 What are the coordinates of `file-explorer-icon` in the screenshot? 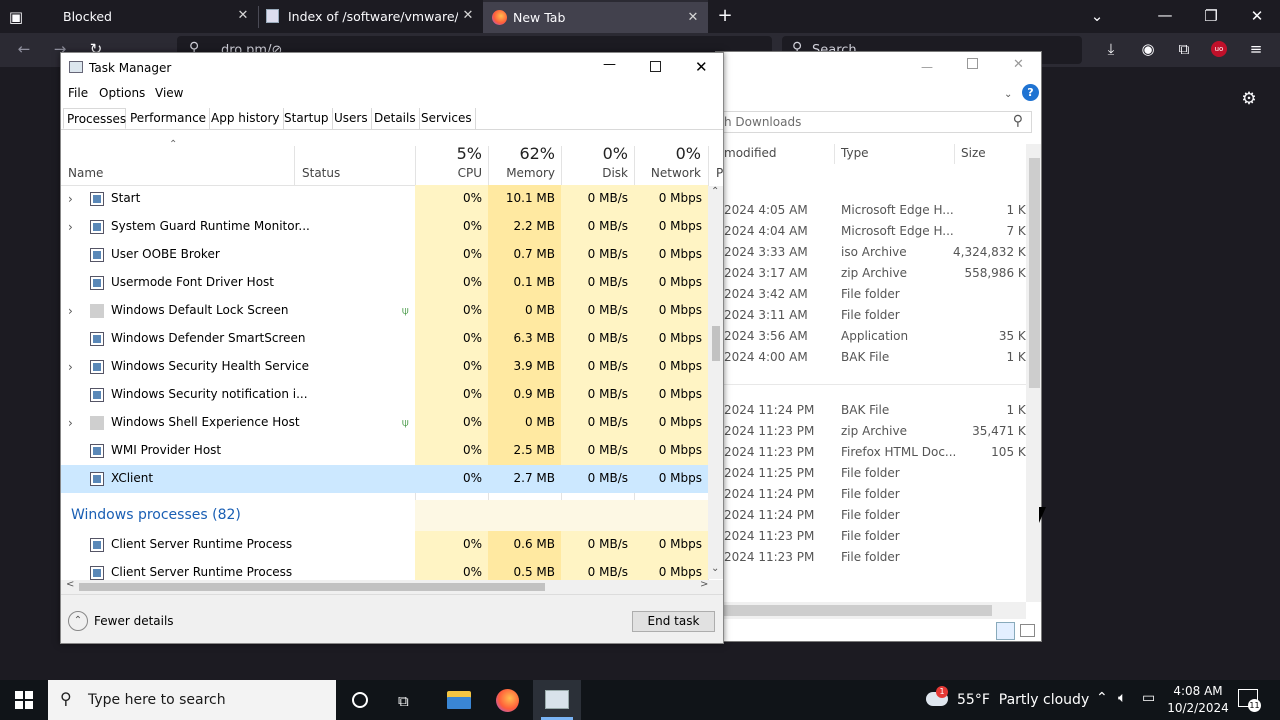 It's located at (459, 700).